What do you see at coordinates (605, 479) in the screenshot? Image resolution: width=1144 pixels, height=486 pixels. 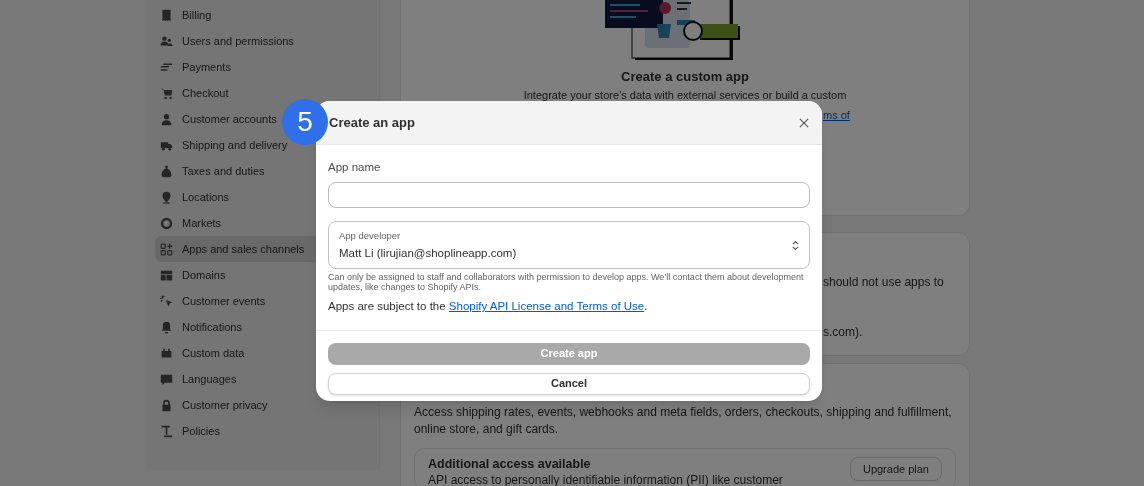 I see `info-text: API access to personally identifiable information (PII) like customer` at bounding box center [605, 479].